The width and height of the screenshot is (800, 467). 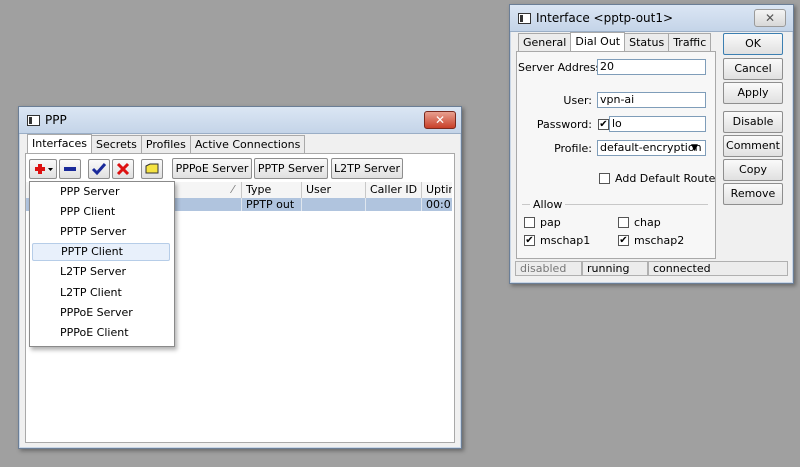 I want to click on menu-item-pptp-server: PPTP Server, so click(x=101, y=232).